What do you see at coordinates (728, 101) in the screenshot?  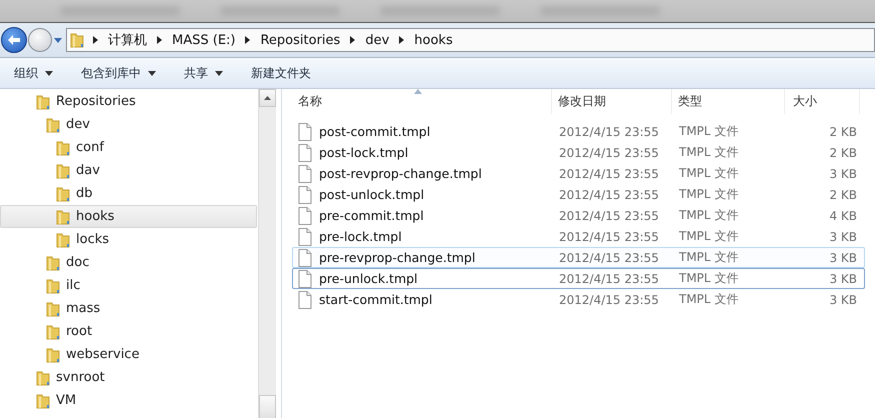 I see `column-header: 类型` at bounding box center [728, 101].